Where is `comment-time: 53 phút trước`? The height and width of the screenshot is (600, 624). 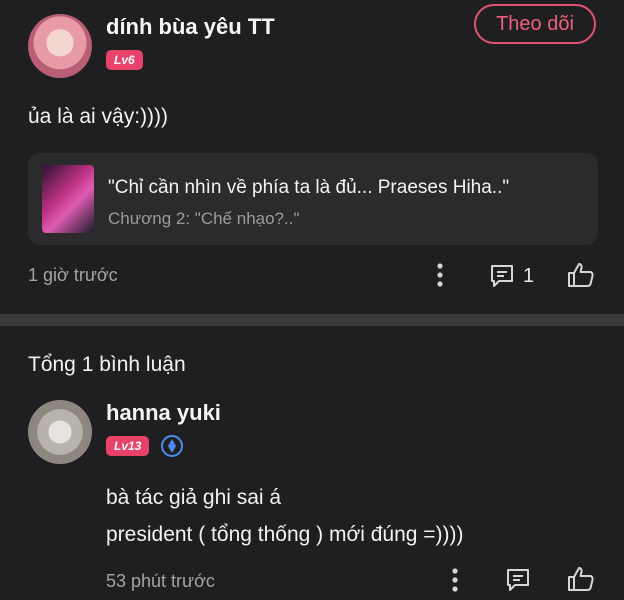 comment-time: 53 phút trước is located at coordinates (160, 581).